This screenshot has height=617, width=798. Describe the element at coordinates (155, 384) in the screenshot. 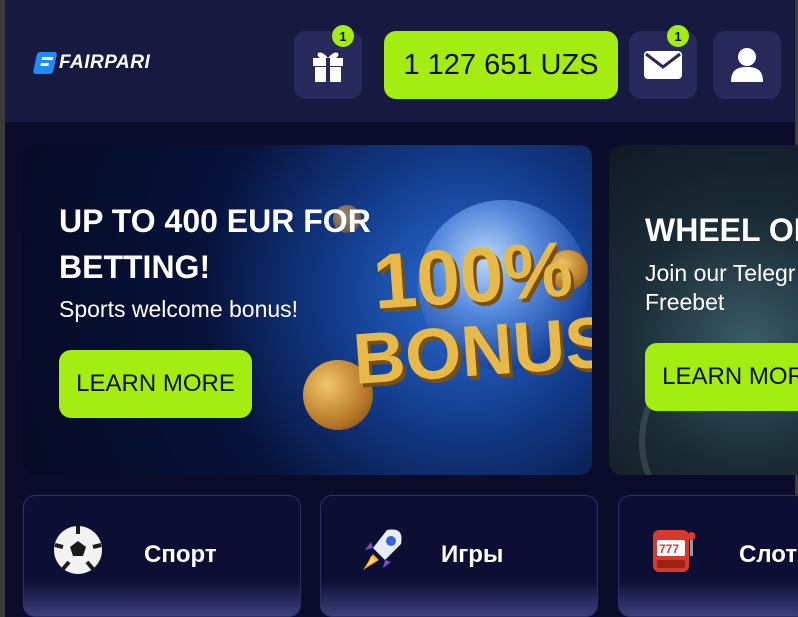

I see `learn-more-button: LEARN MORE` at that location.